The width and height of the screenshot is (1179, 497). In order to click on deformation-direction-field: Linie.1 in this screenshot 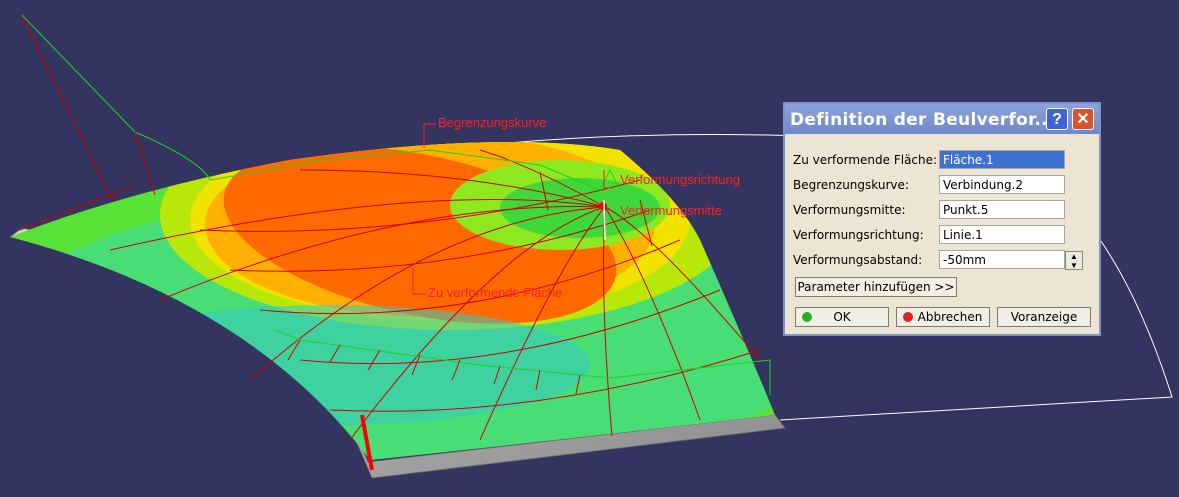, I will do `click(1002, 234)`.